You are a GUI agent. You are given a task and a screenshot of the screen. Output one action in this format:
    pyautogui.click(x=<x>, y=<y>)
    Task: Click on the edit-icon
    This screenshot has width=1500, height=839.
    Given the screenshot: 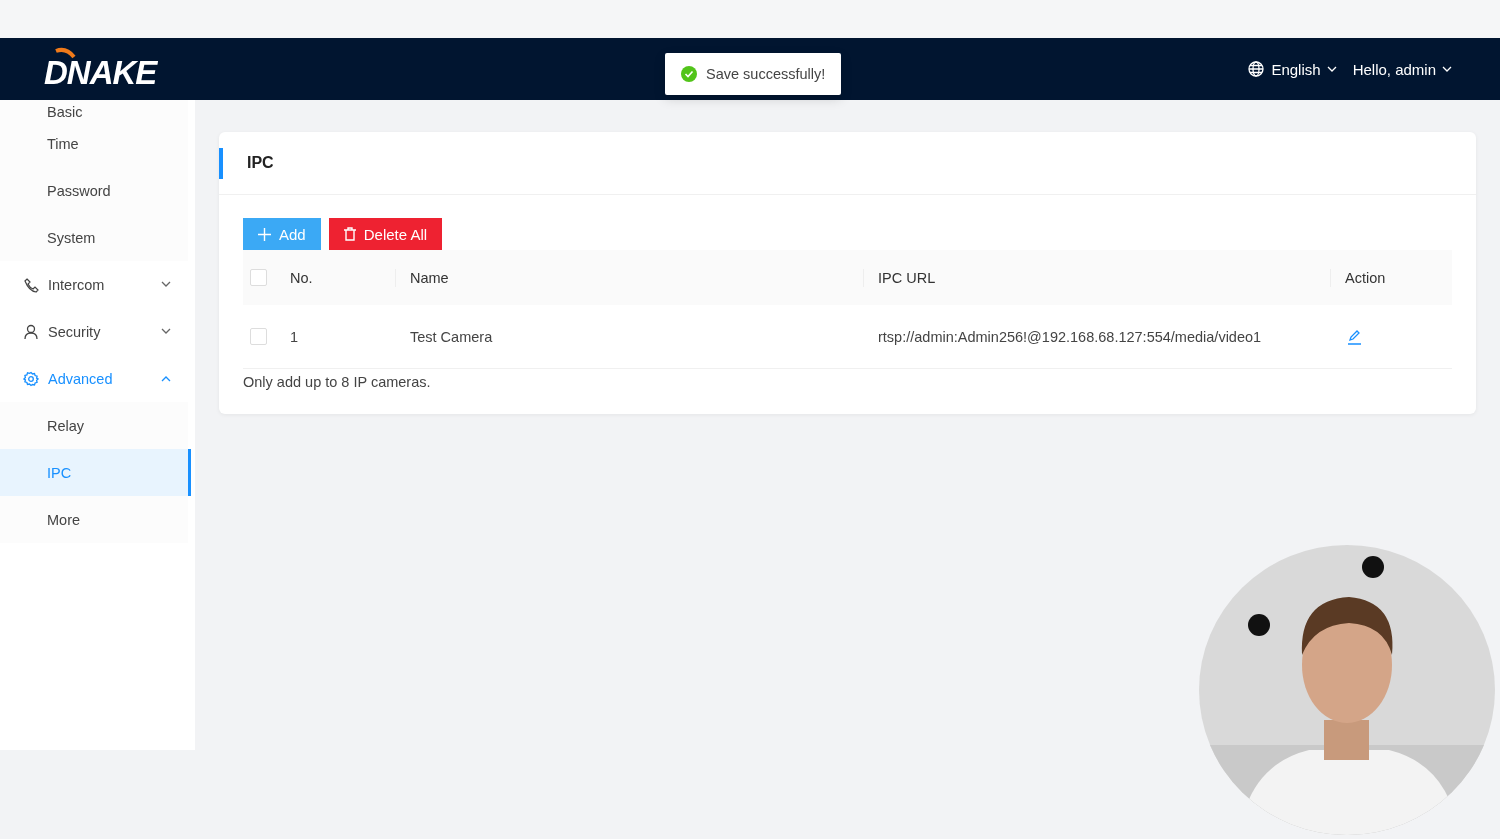 What is the action you would take?
    pyautogui.click(x=1354, y=336)
    